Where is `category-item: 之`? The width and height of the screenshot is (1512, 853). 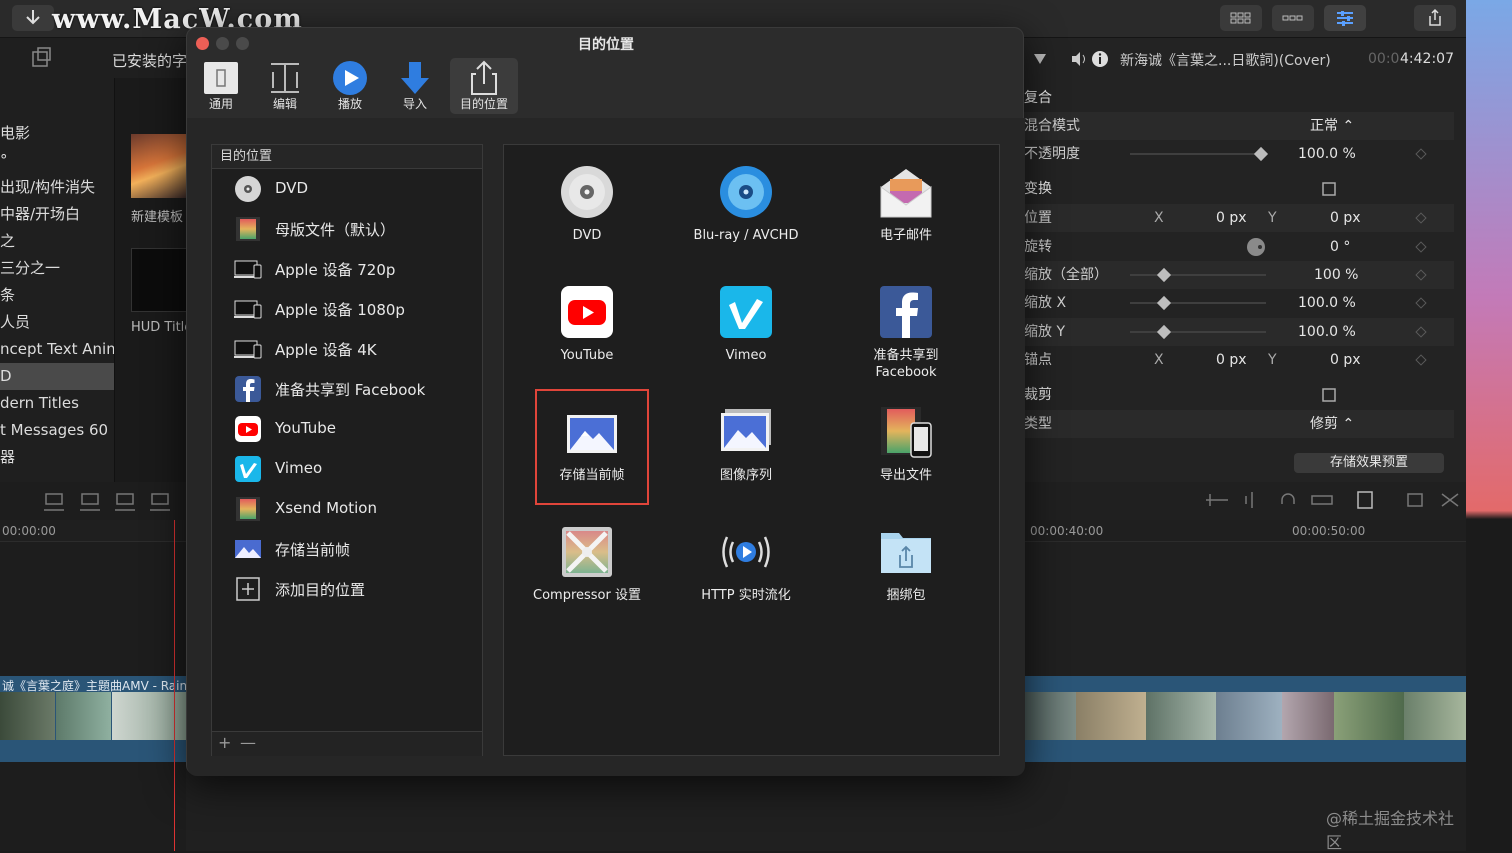 category-item: 之 is located at coordinates (57, 241).